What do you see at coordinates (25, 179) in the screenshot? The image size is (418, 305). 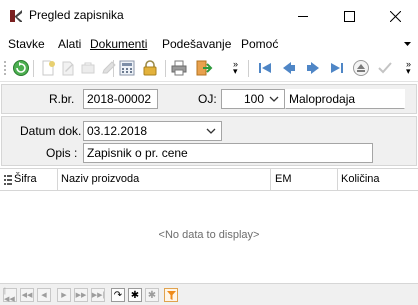 I see `column-sifra: Šifra` at bounding box center [25, 179].